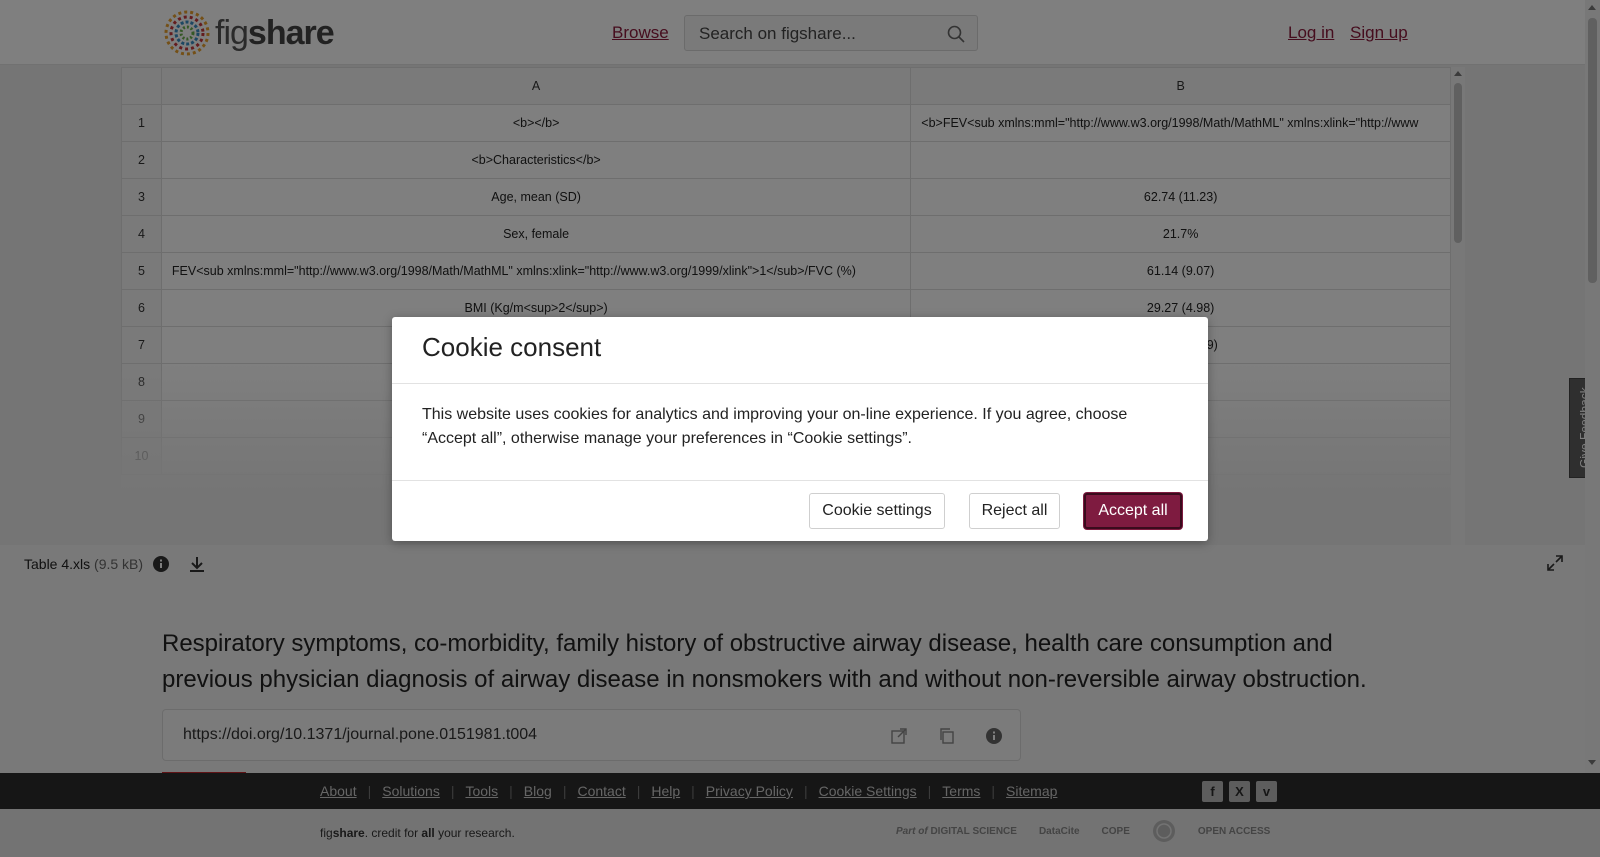  Describe the element at coordinates (1014, 511) in the screenshot. I see `reject-all-button: Reject all` at that location.